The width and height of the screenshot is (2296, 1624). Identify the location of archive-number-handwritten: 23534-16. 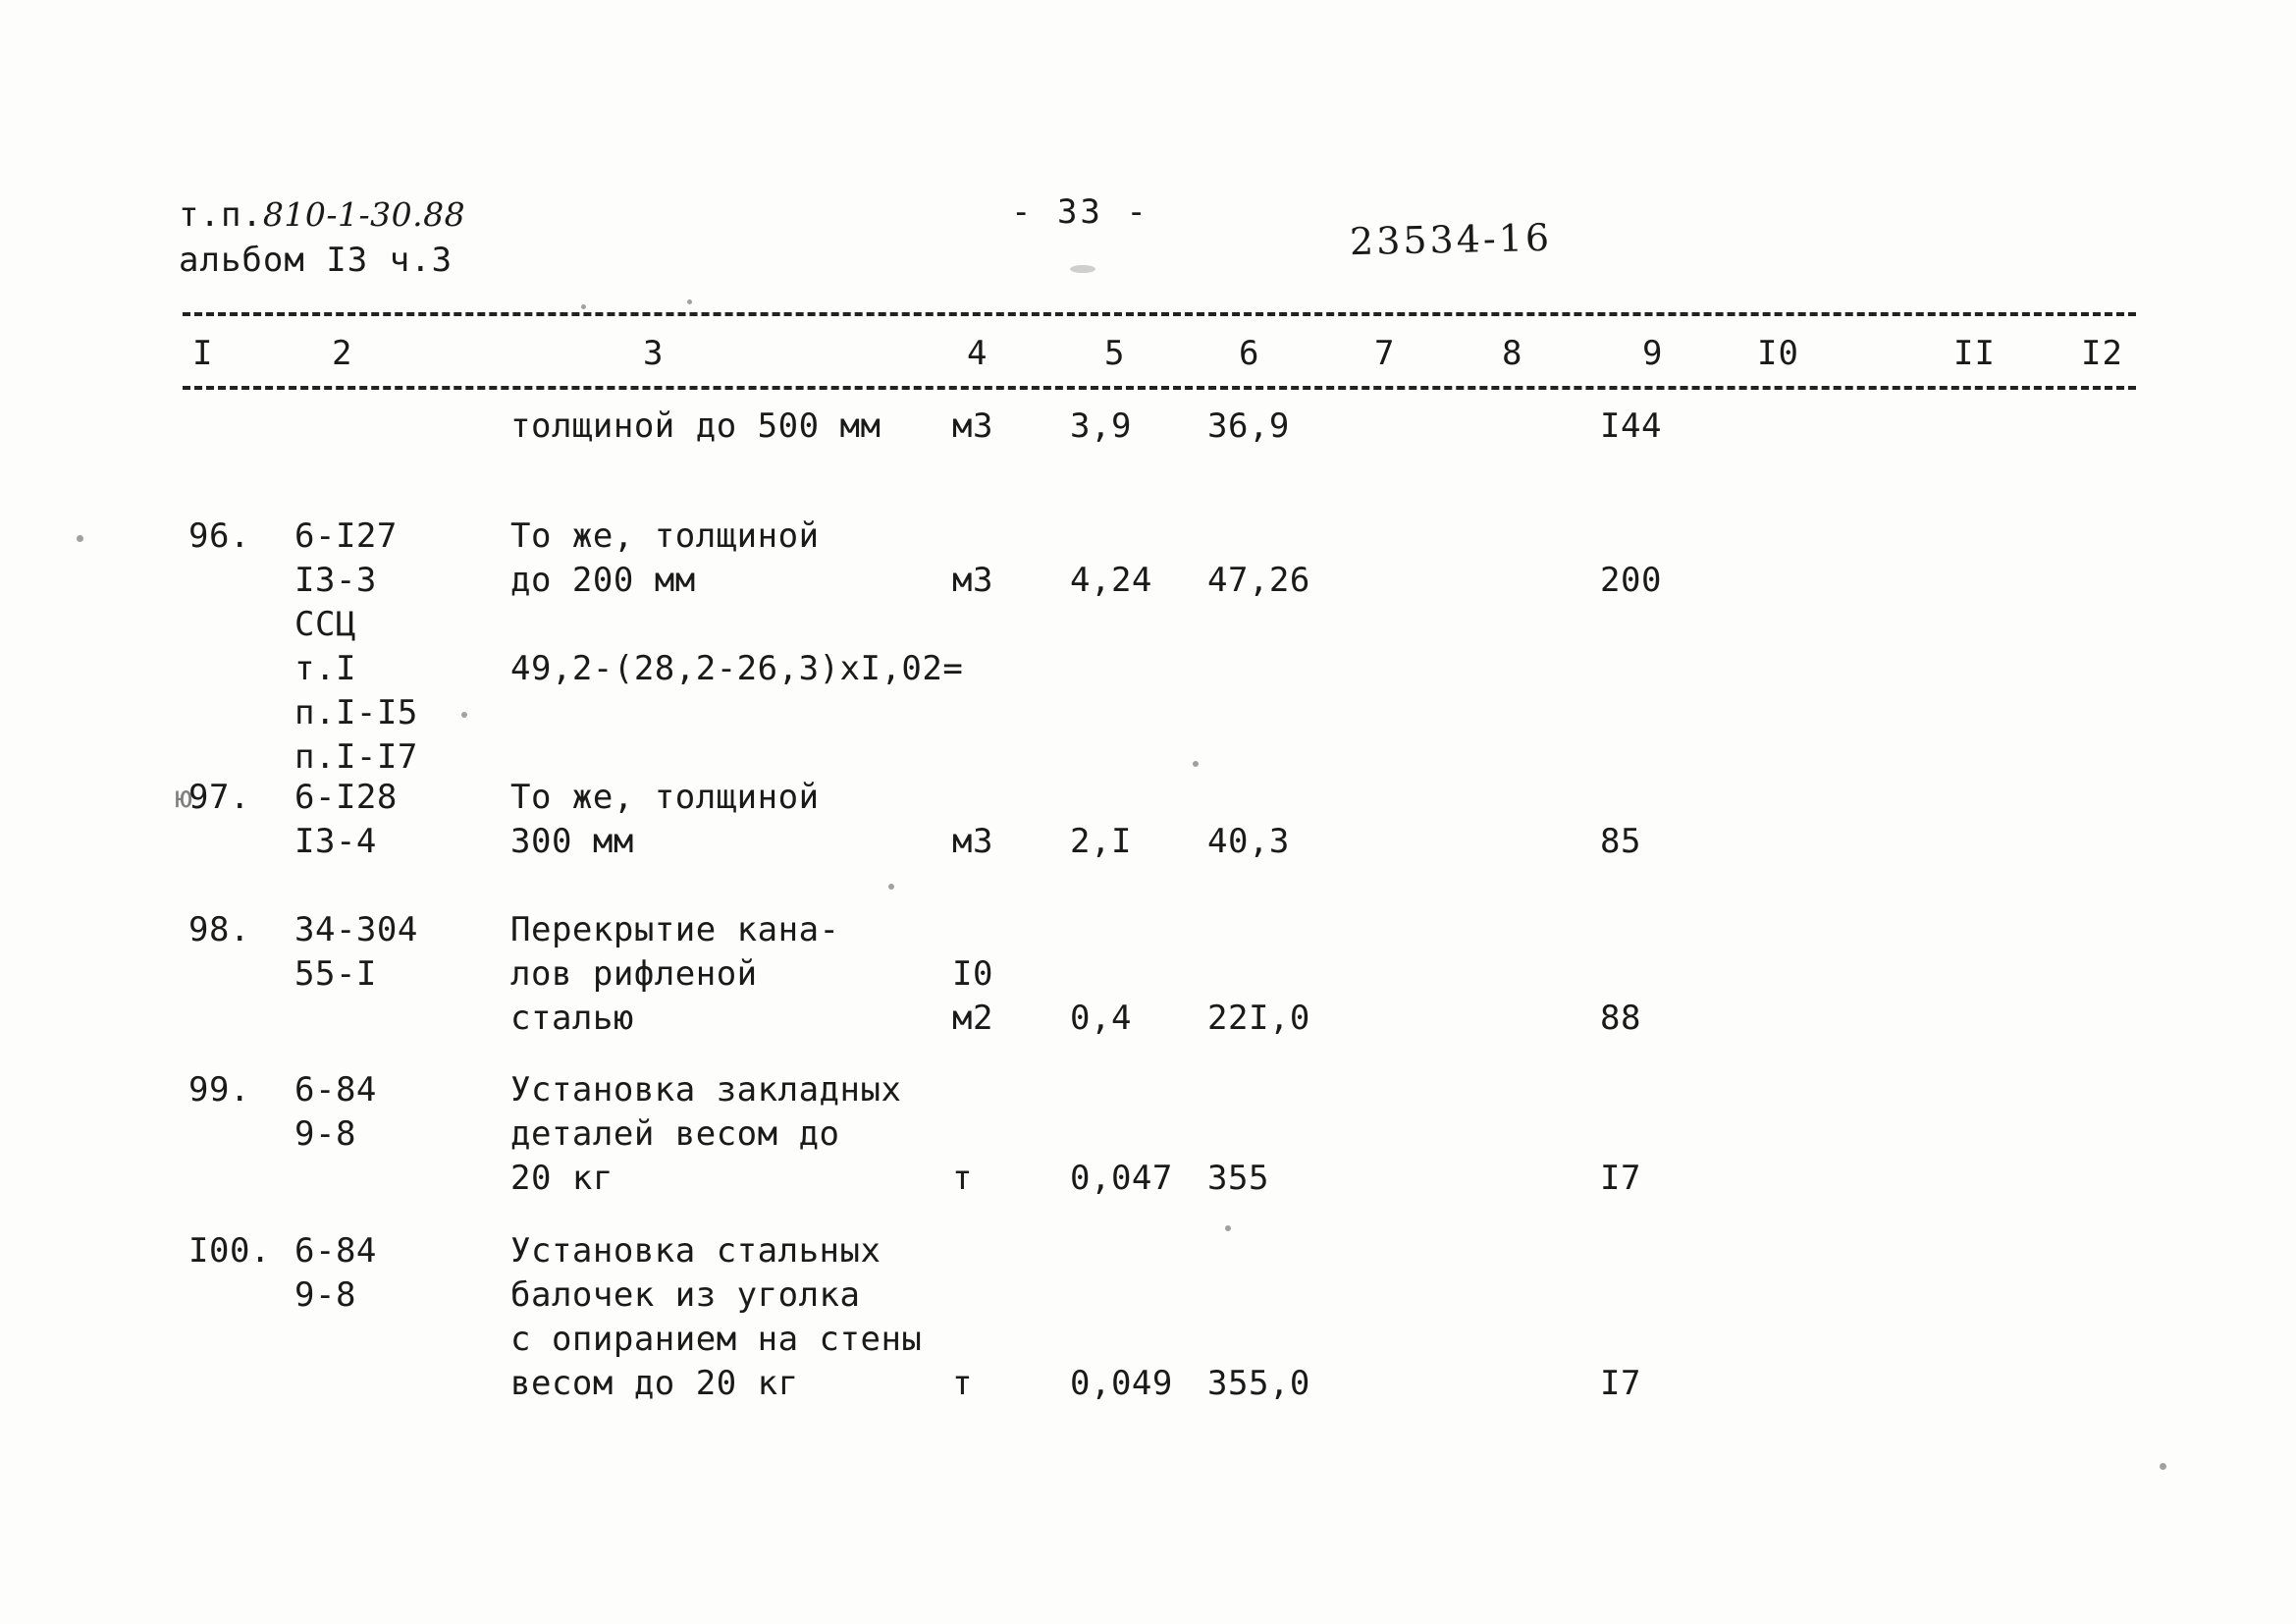
(1451, 239).